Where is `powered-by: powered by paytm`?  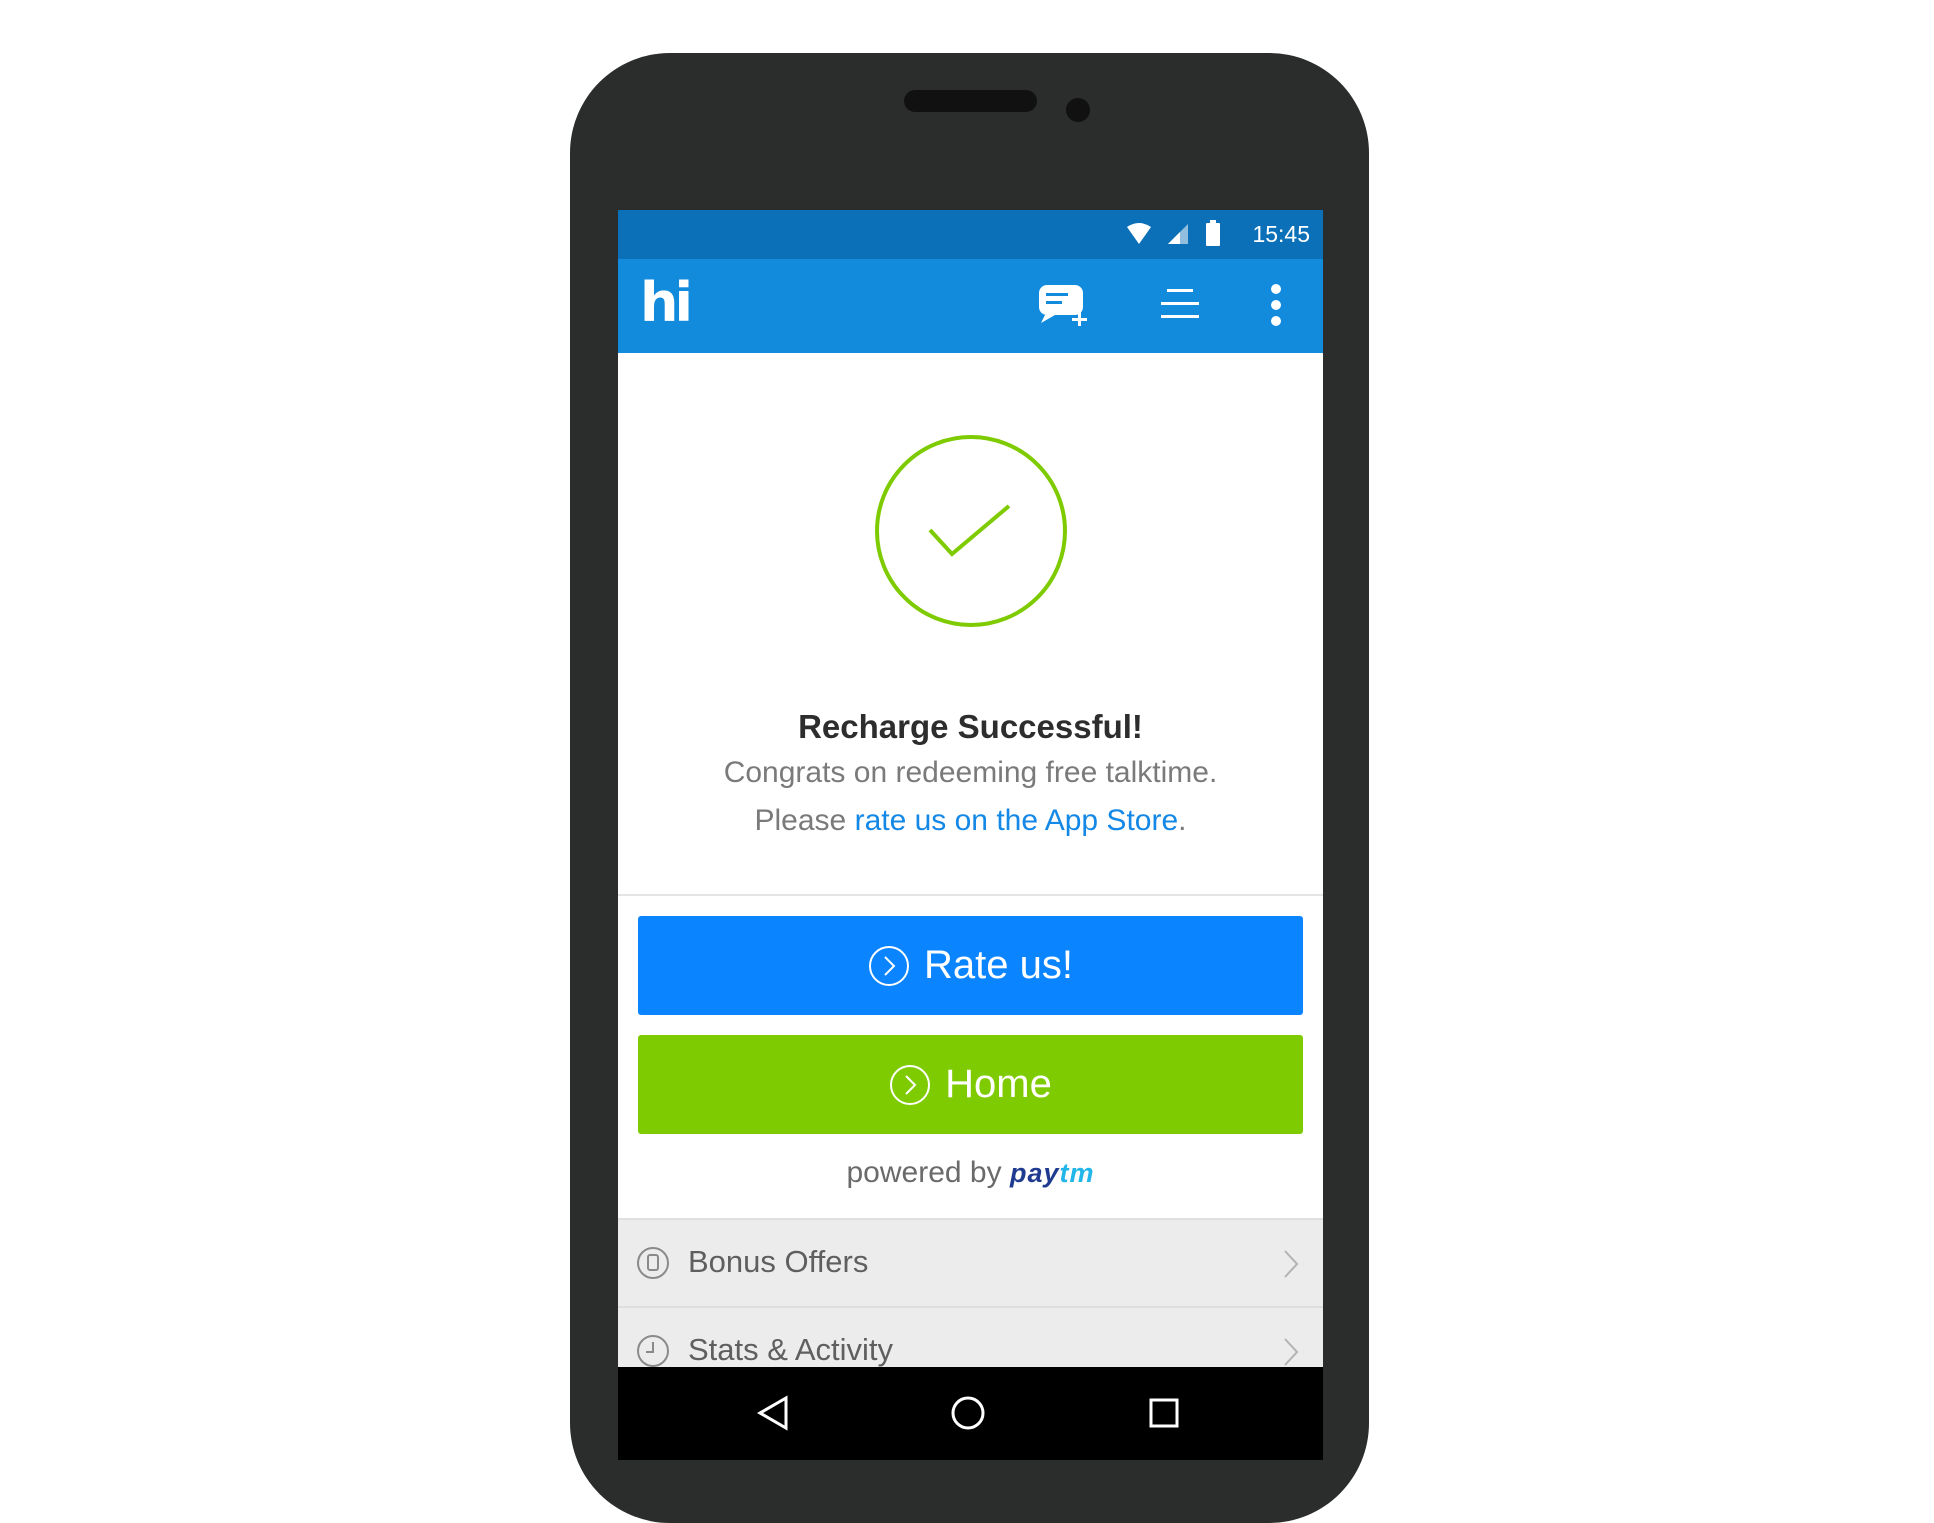
powered-by: powered by paytm is located at coordinates (970, 1173).